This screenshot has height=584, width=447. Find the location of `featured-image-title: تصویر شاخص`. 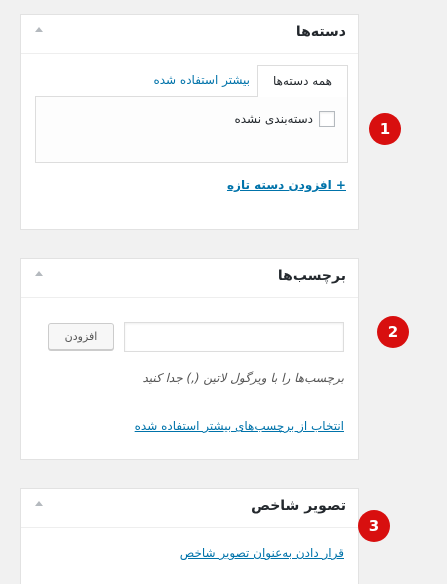

featured-image-title: تصویر شاخص is located at coordinates (298, 506).